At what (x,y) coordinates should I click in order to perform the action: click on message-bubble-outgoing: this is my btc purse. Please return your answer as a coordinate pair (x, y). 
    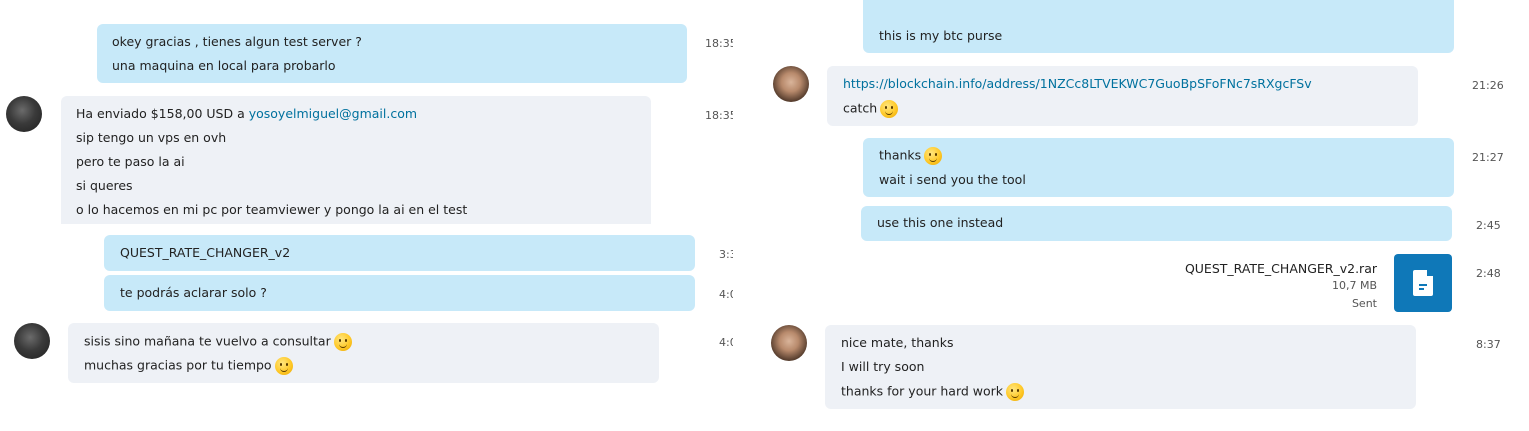
    Looking at the image, I should click on (1158, 26).